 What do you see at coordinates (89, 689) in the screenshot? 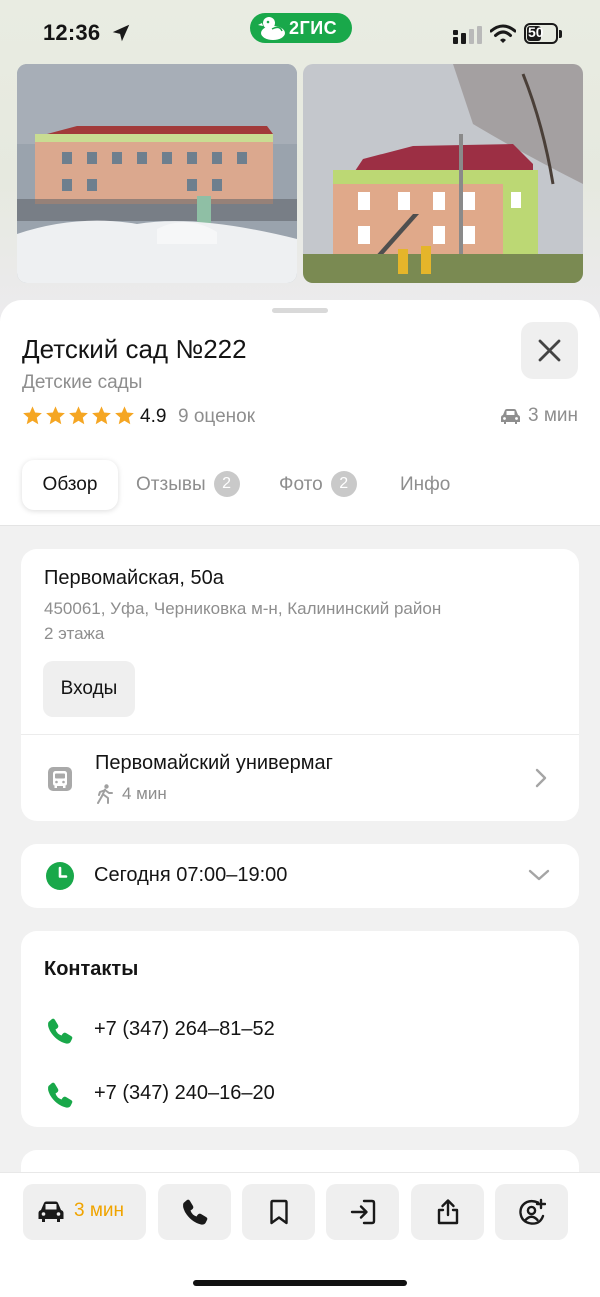
I see `entrances-button: Входы` at bounding box center [89, 689].